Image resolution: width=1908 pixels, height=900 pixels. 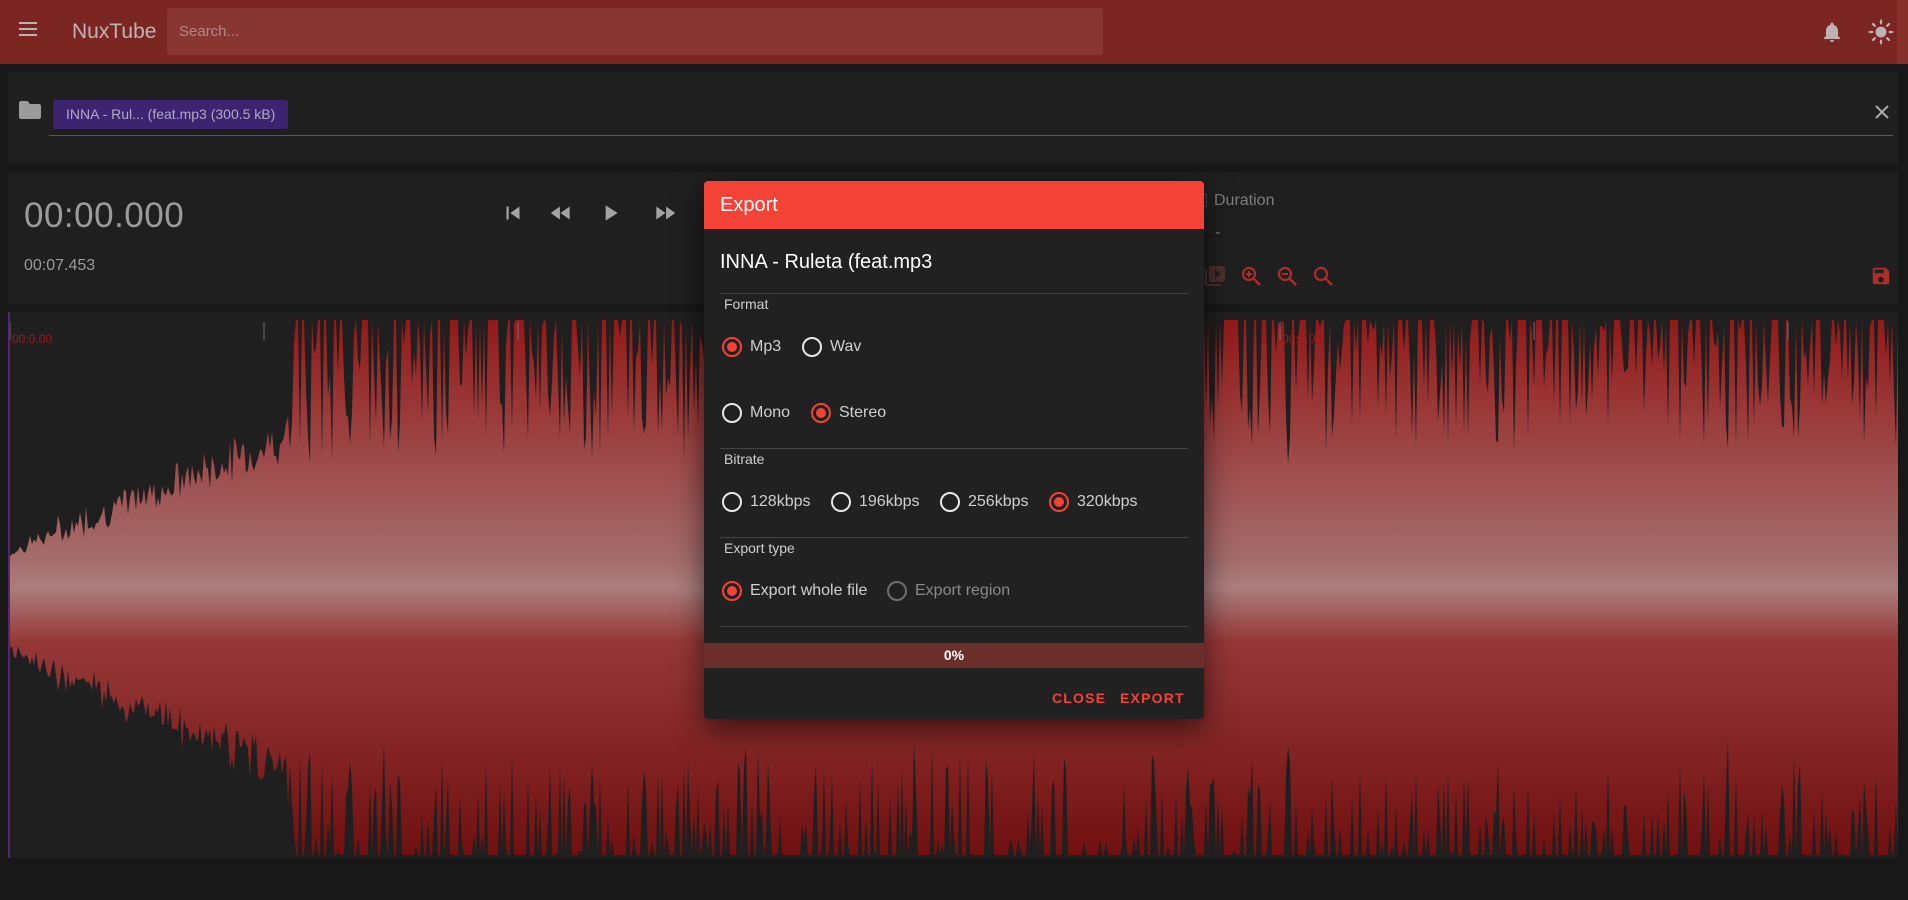 What do you see at coordinates (863, 412) in the screenshot?
I see `radio-label: Stereo` at bounding box center [863, 412].